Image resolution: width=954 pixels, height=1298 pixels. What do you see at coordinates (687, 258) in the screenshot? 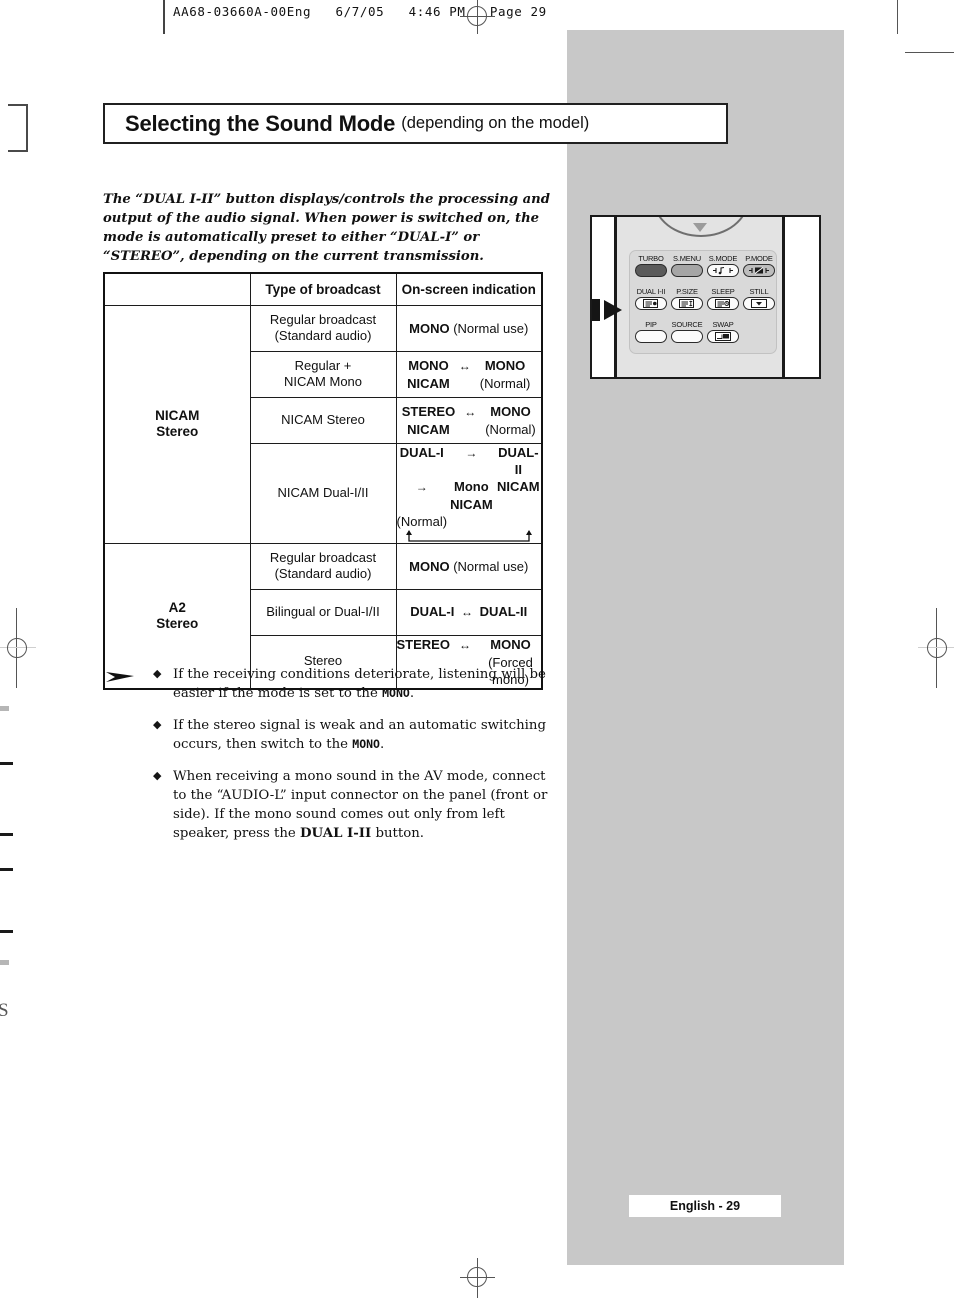
I see `remote-key-label: S.MENU` at bounding box center [687, 258].